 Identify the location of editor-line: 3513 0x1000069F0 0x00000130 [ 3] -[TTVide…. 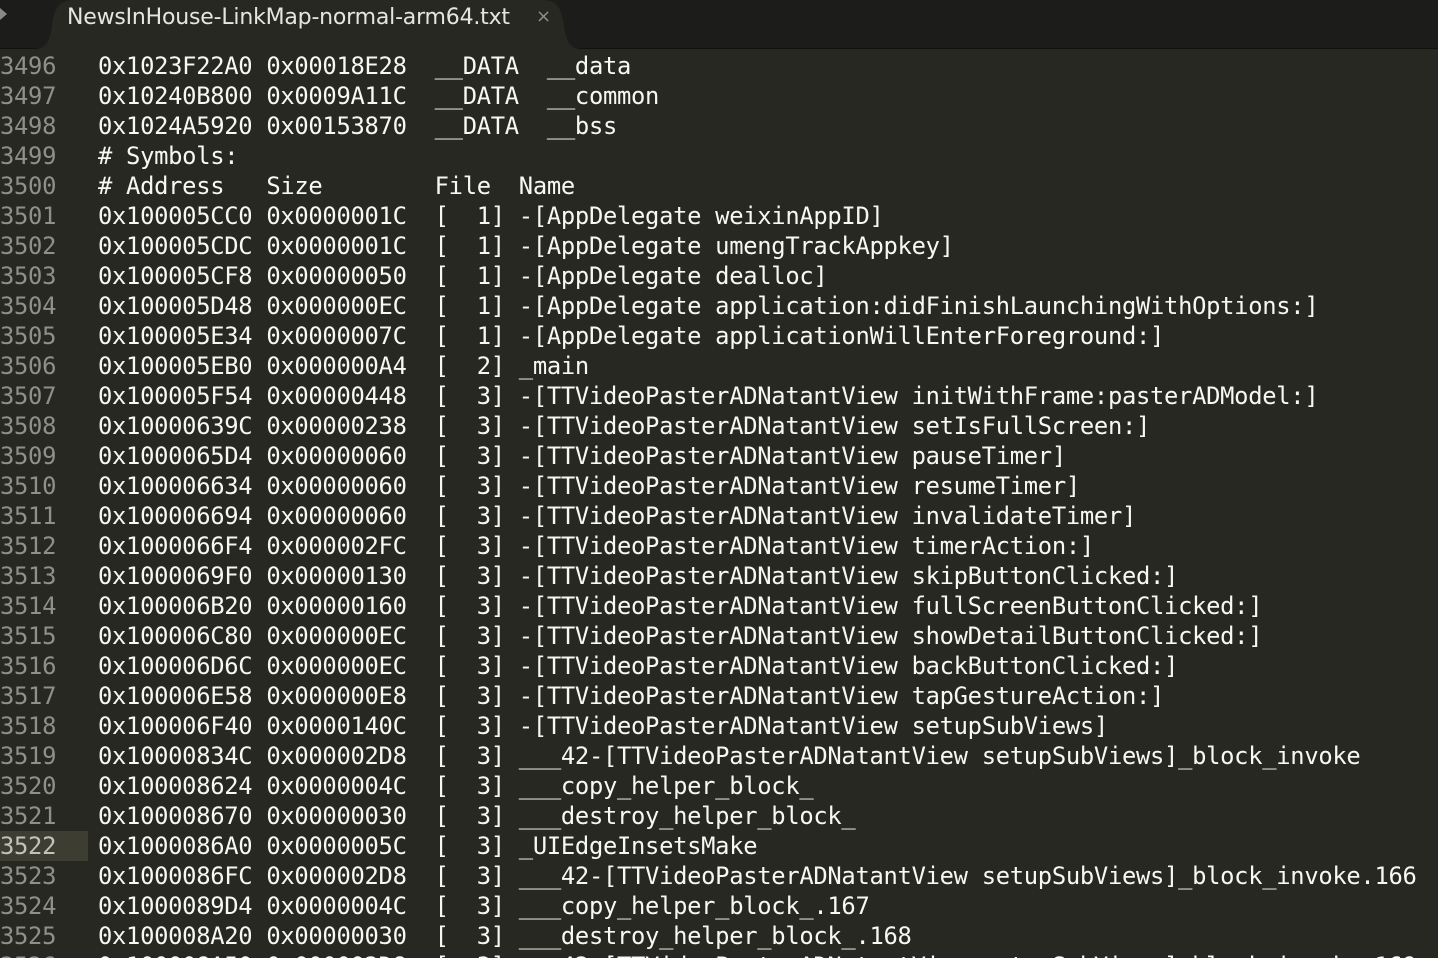
(719, 576).